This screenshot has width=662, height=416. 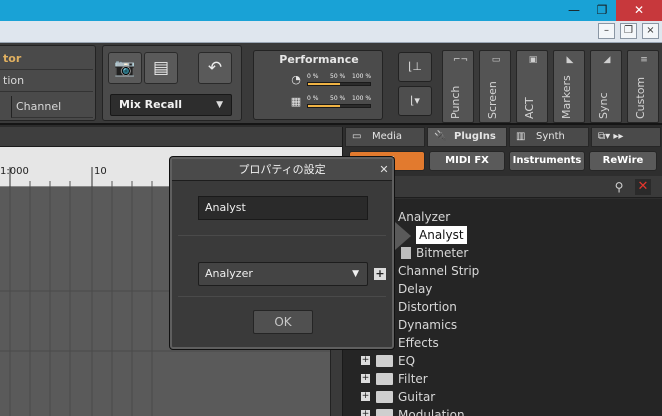 I want to click on vtab-punch-label: Punch, so click(x=455, y=102).